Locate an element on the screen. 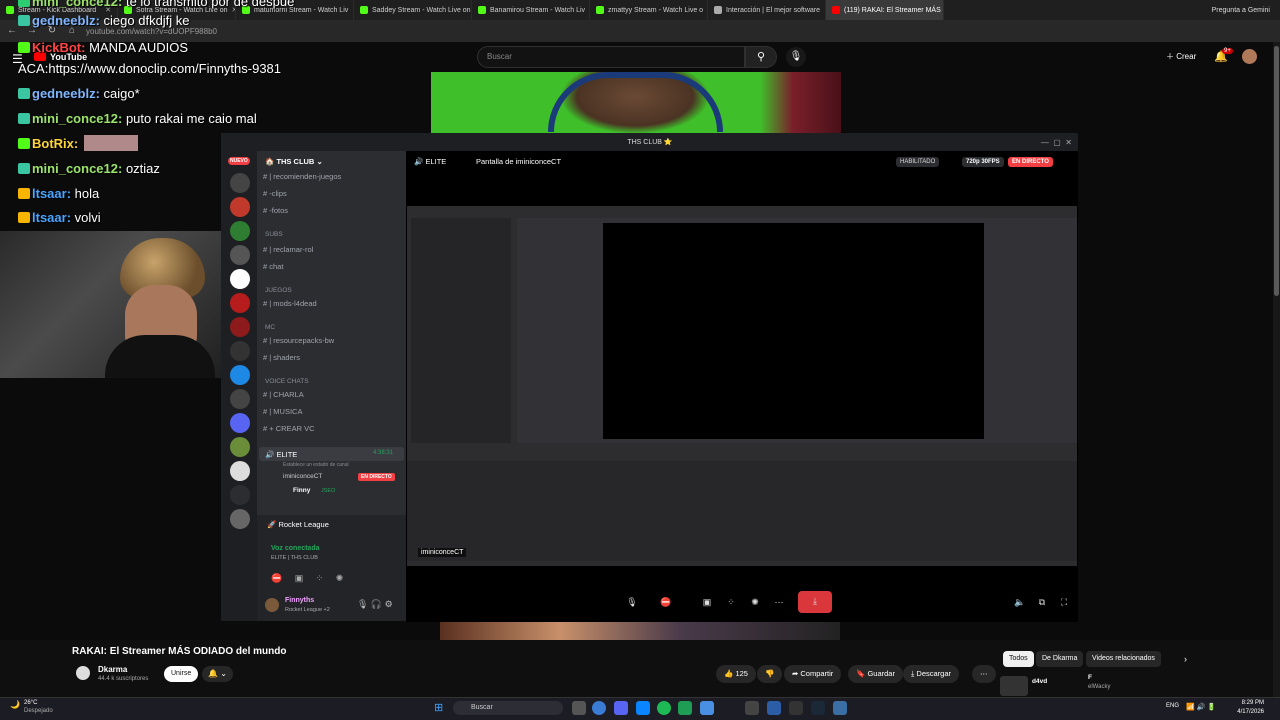 The height and width of the screenshot is (720, 1280). fullscreen-icon: ⛶ is located at coordinates (1064, 602).